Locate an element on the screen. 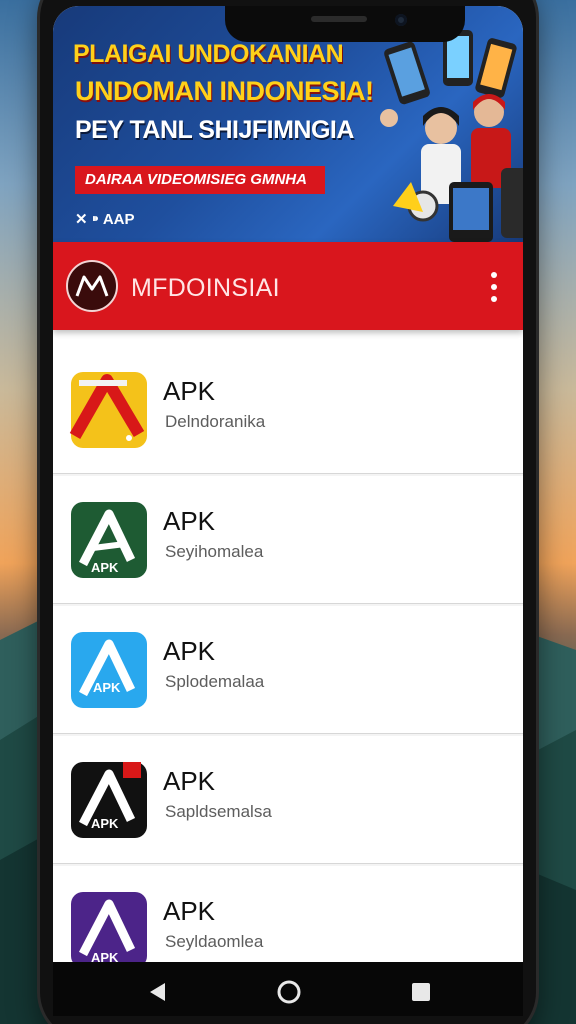 The image size is (576, 1024). phone-notch is located at coordinates (345, 24).